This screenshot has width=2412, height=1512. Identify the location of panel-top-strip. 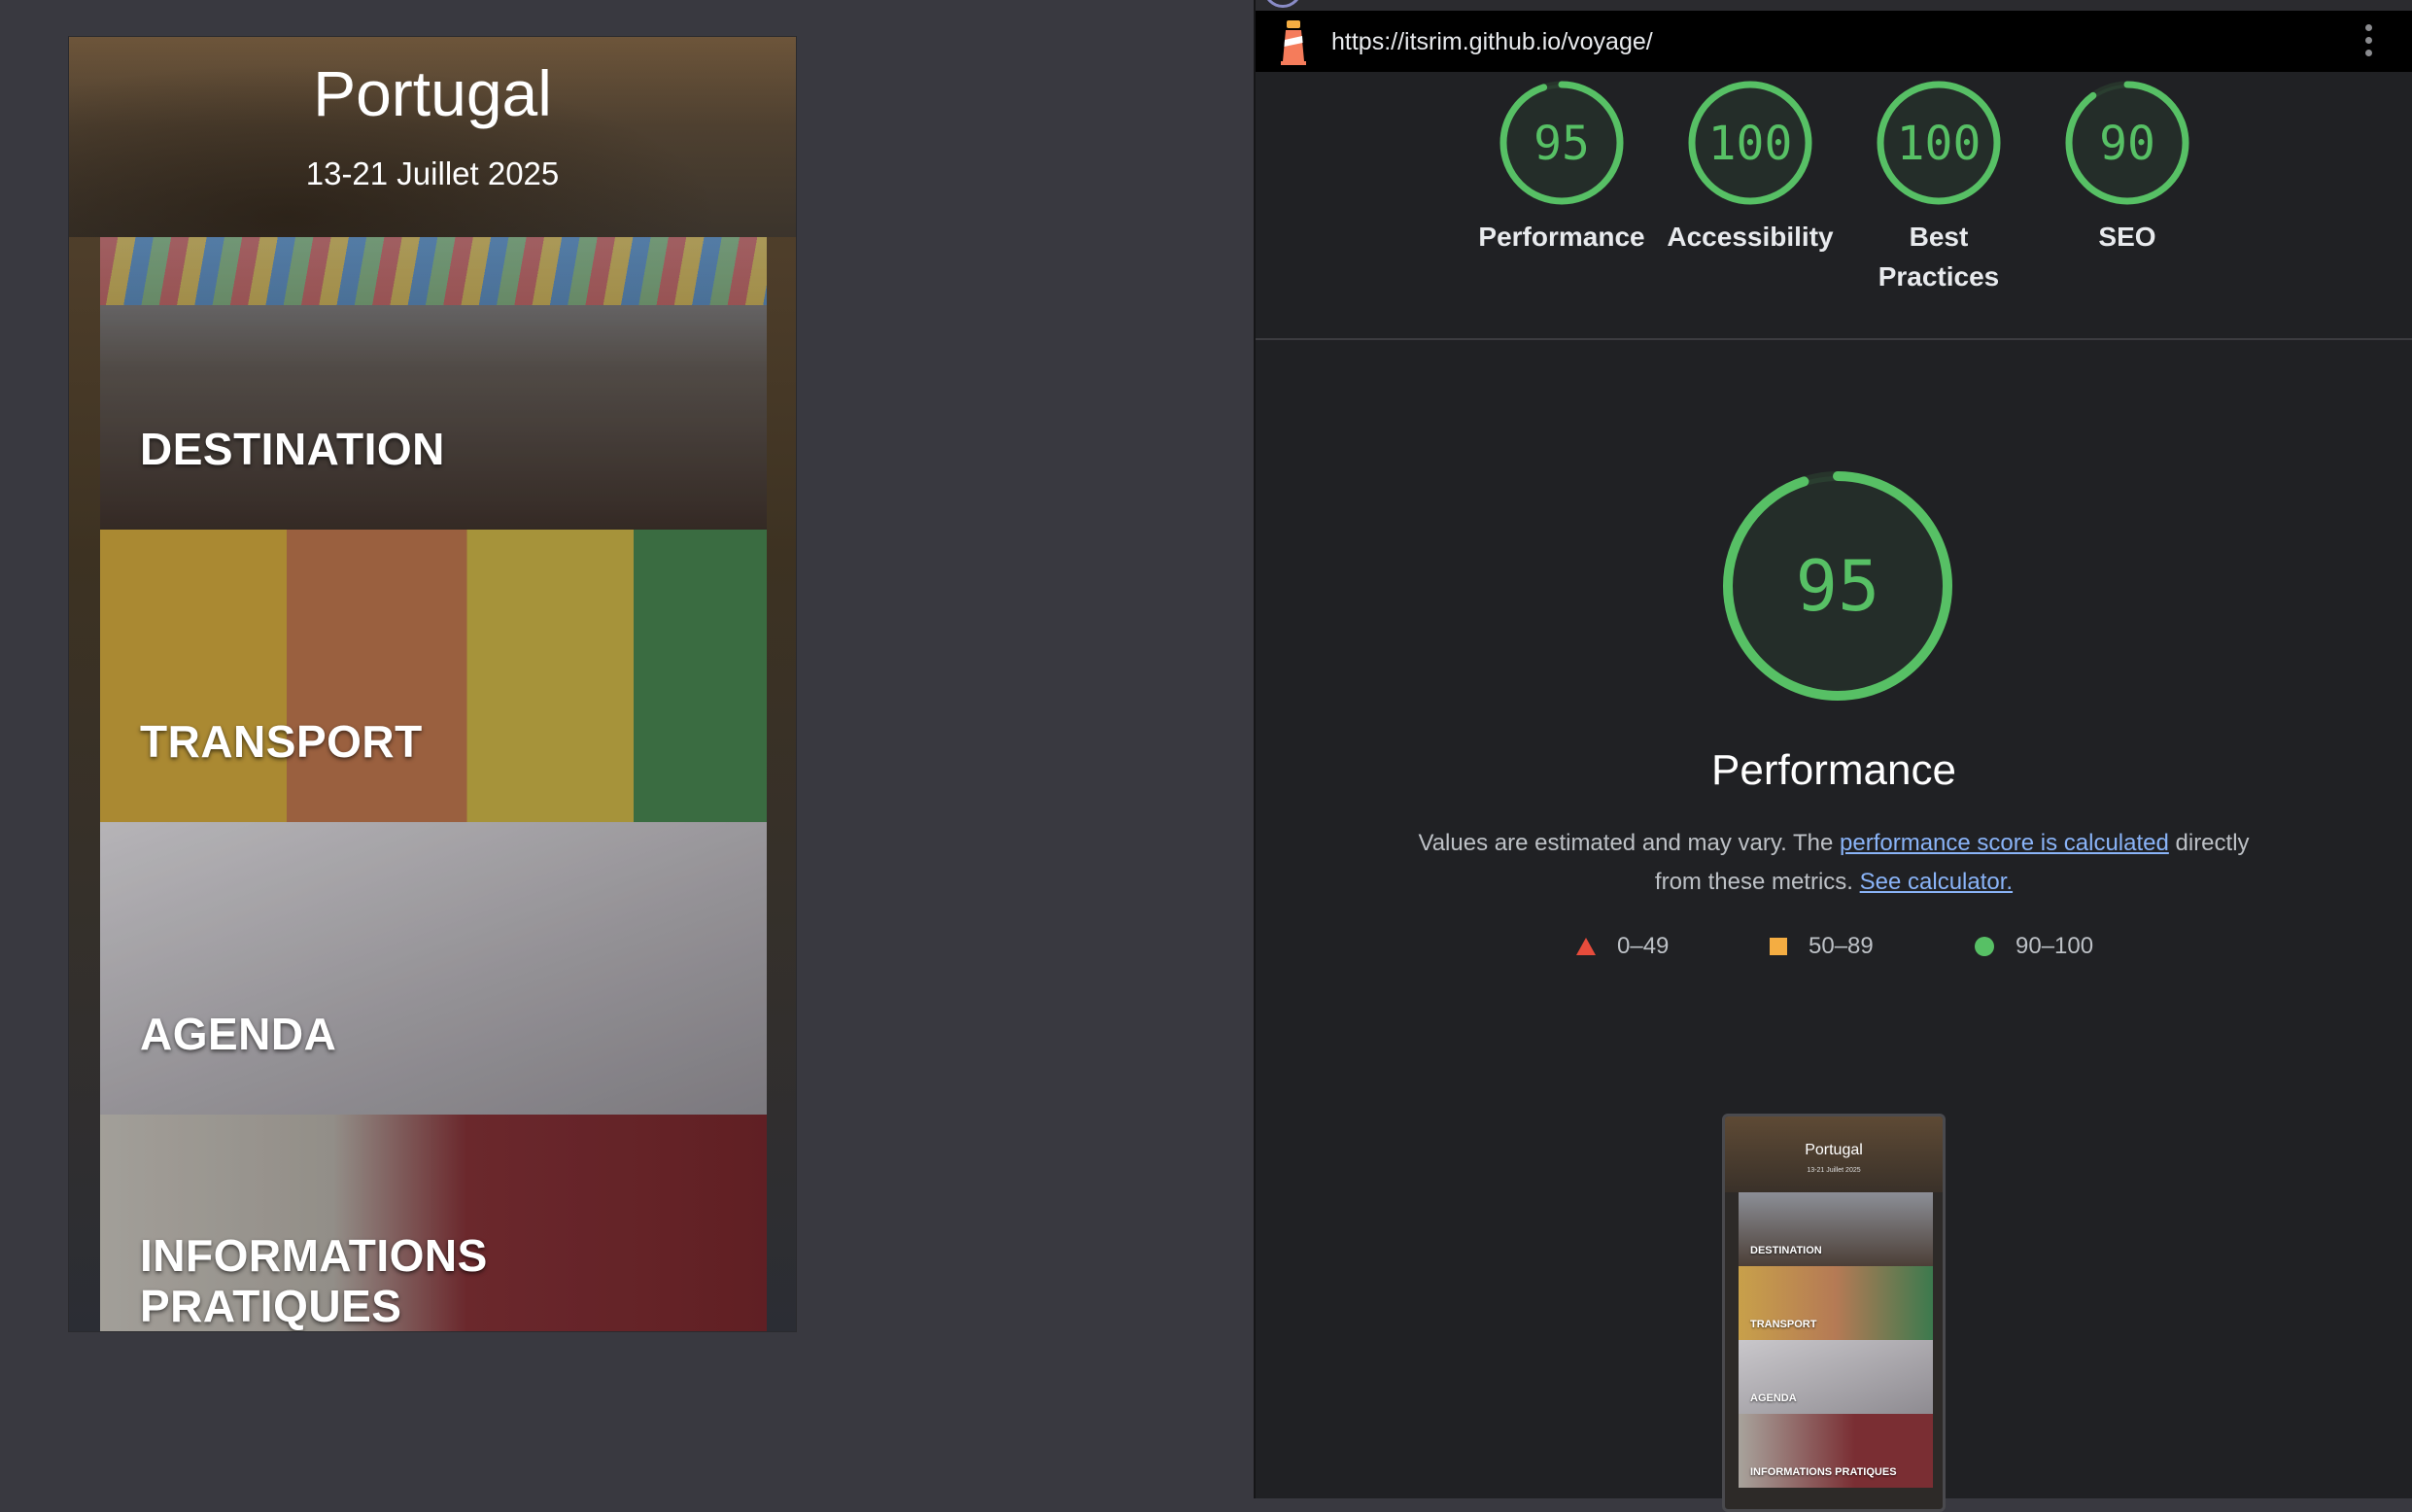
(1834, 5).